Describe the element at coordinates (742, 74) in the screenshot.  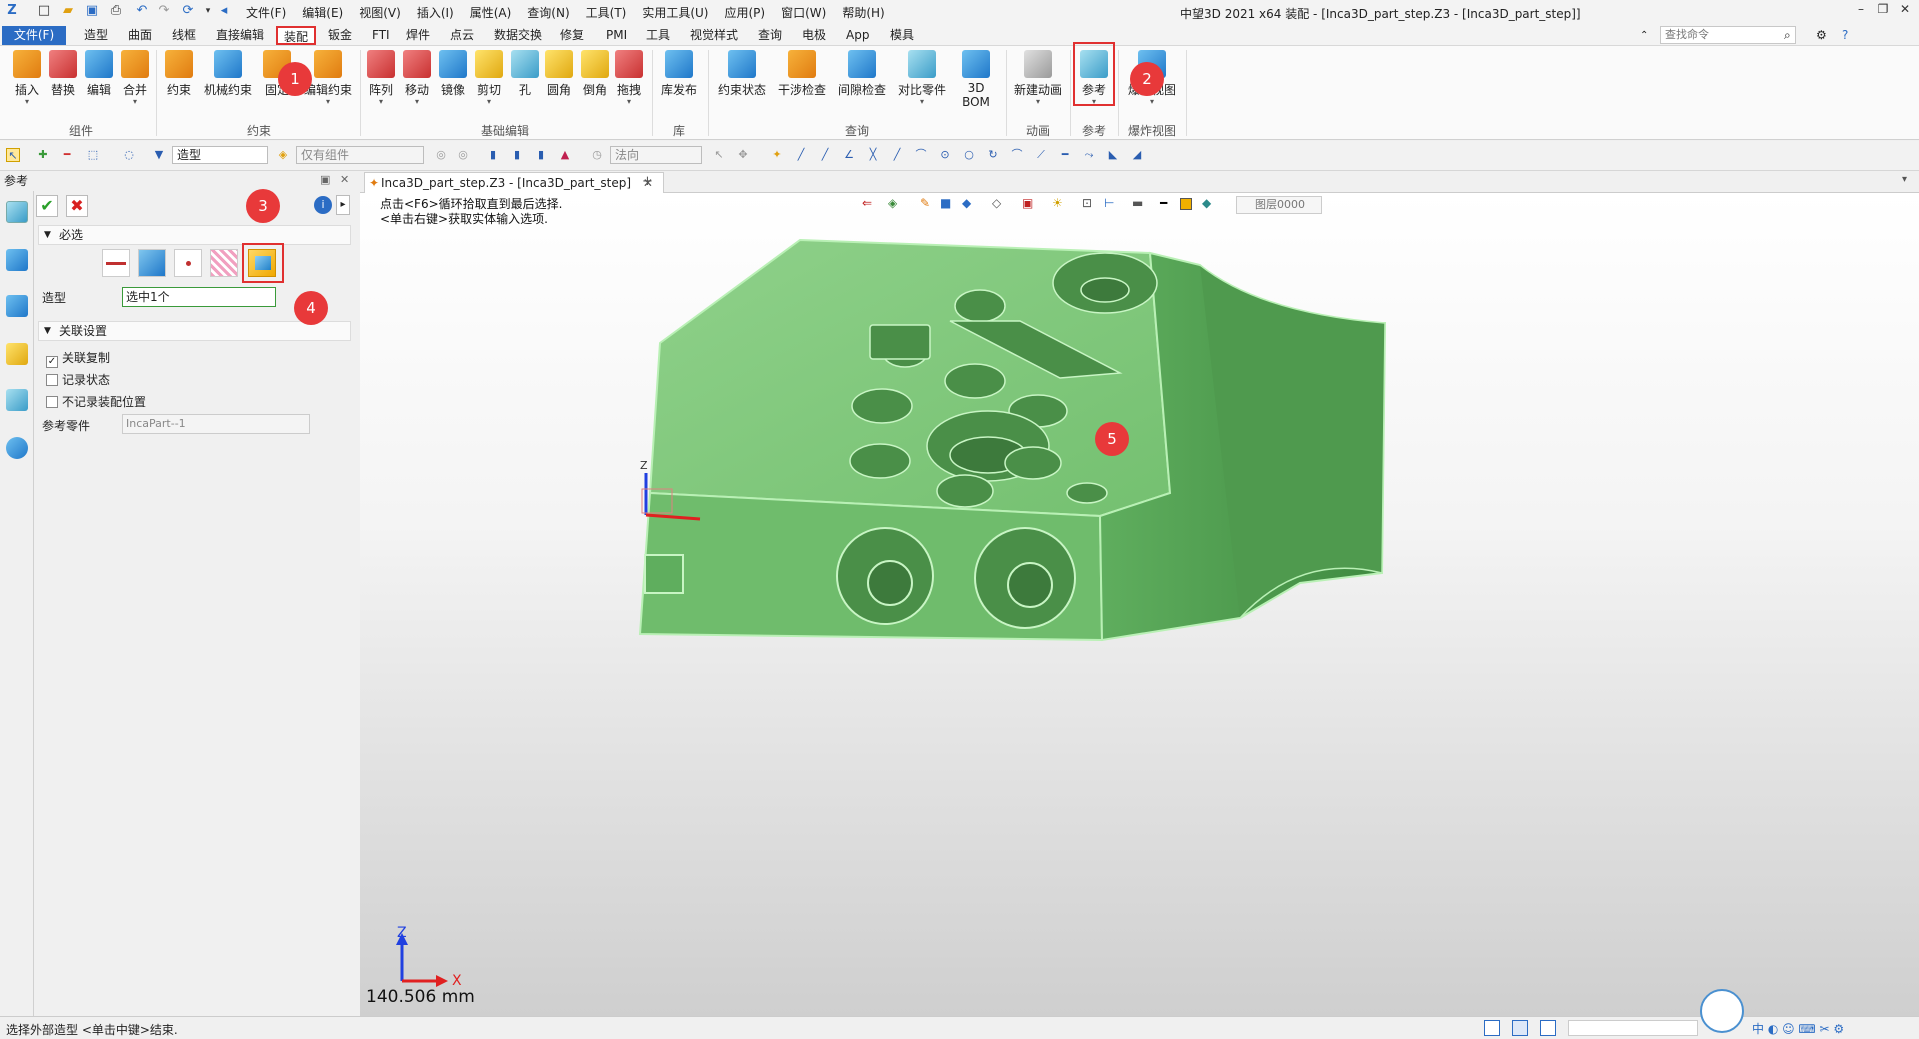
I see `constraint-status-button: 约束状态` at that location.